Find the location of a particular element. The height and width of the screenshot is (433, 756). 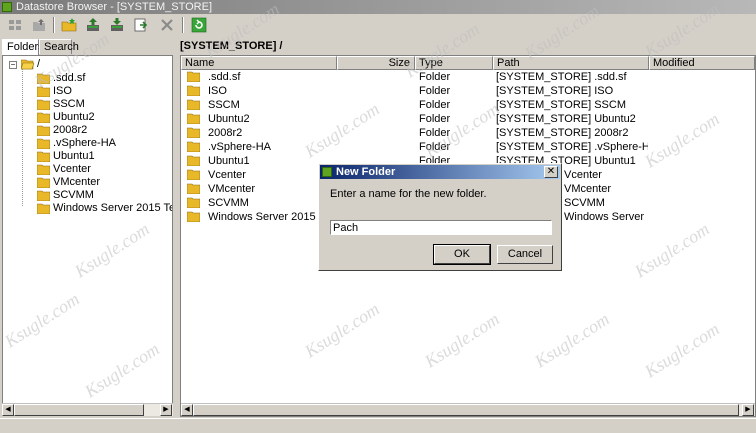

dialog-title: New Folder is located at coordinates (366, 172).